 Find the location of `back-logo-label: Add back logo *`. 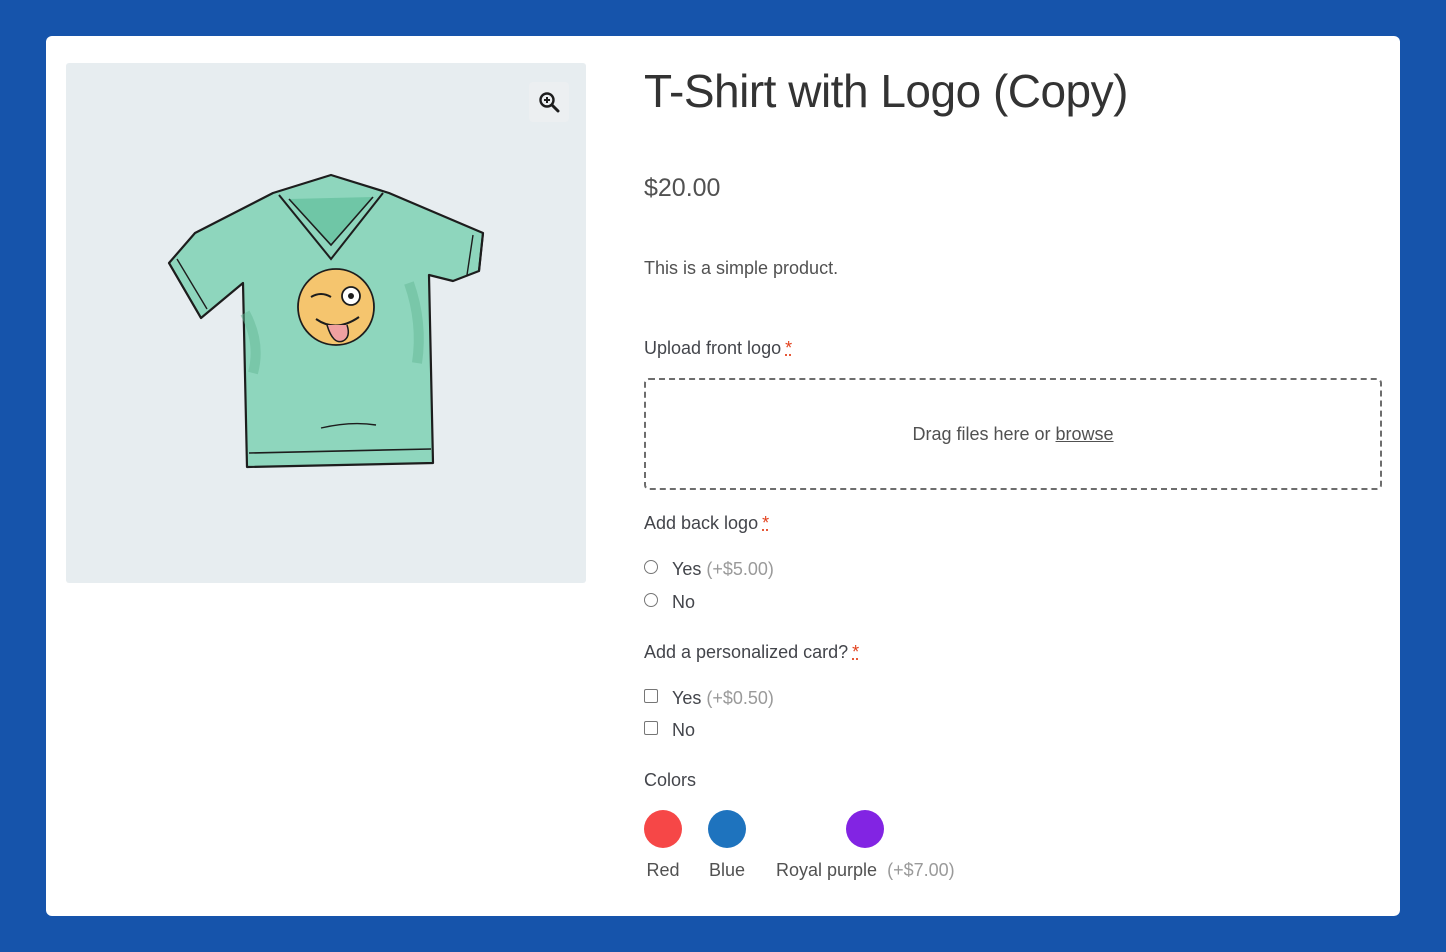

back-logo-label: Add back logo * is located at coordinates (706, 523).